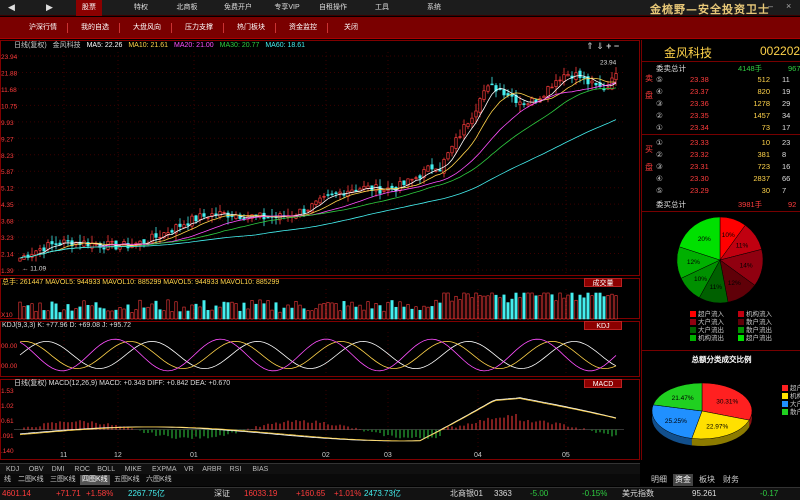 The height and width of the screenshot is (500, 800). What do you see at coordinates (388, 455) in the screenshot?
I see `x-tick-03: 03` at bounding box center [388, 455].